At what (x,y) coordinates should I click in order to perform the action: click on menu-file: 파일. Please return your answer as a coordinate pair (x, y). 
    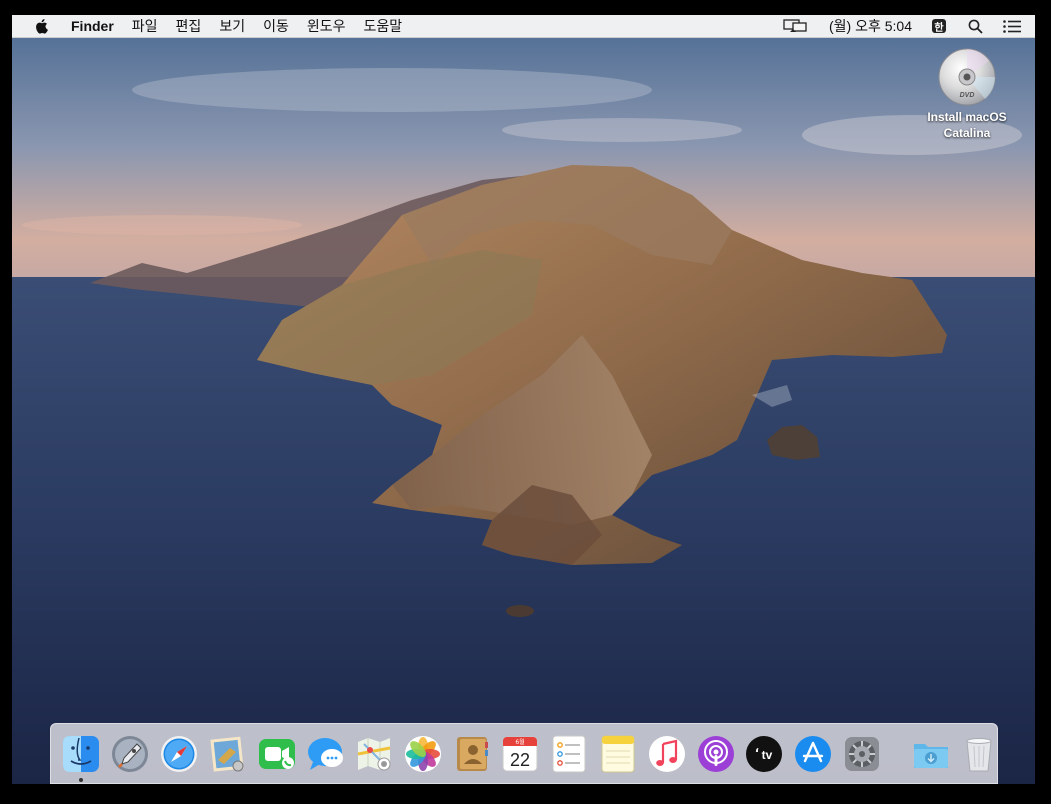
    Looking at the image, I should click on (145, 26).